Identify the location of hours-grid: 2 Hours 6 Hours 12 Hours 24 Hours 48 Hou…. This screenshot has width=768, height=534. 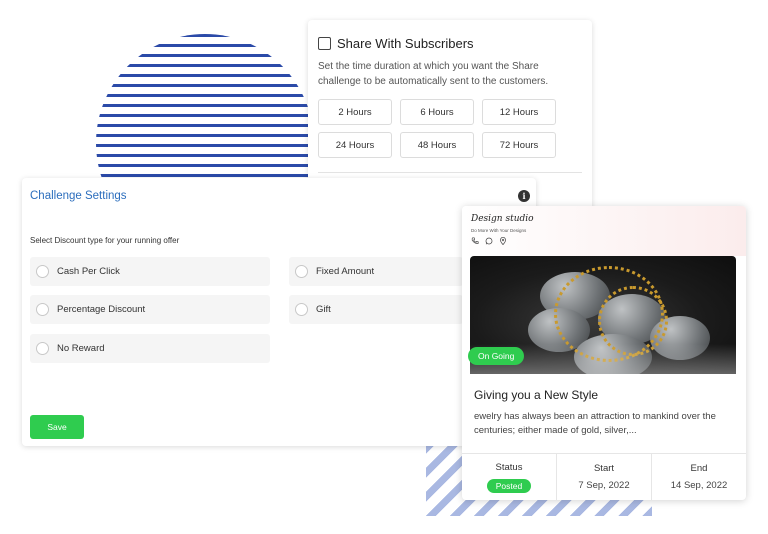
(450, 128).